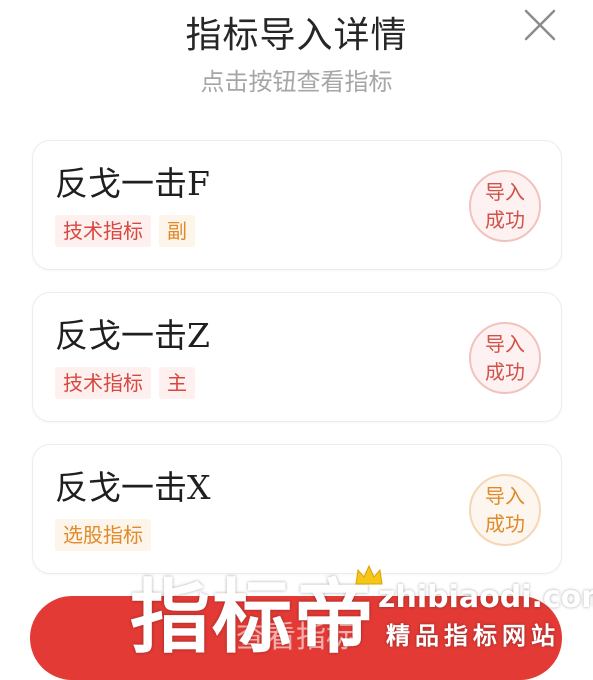 The image size is (593, 680). What do you see at coordinates (132, 183) in the screenshot?
I see `indicator-name: 反戈一击F` at bounding box center [132, 183].